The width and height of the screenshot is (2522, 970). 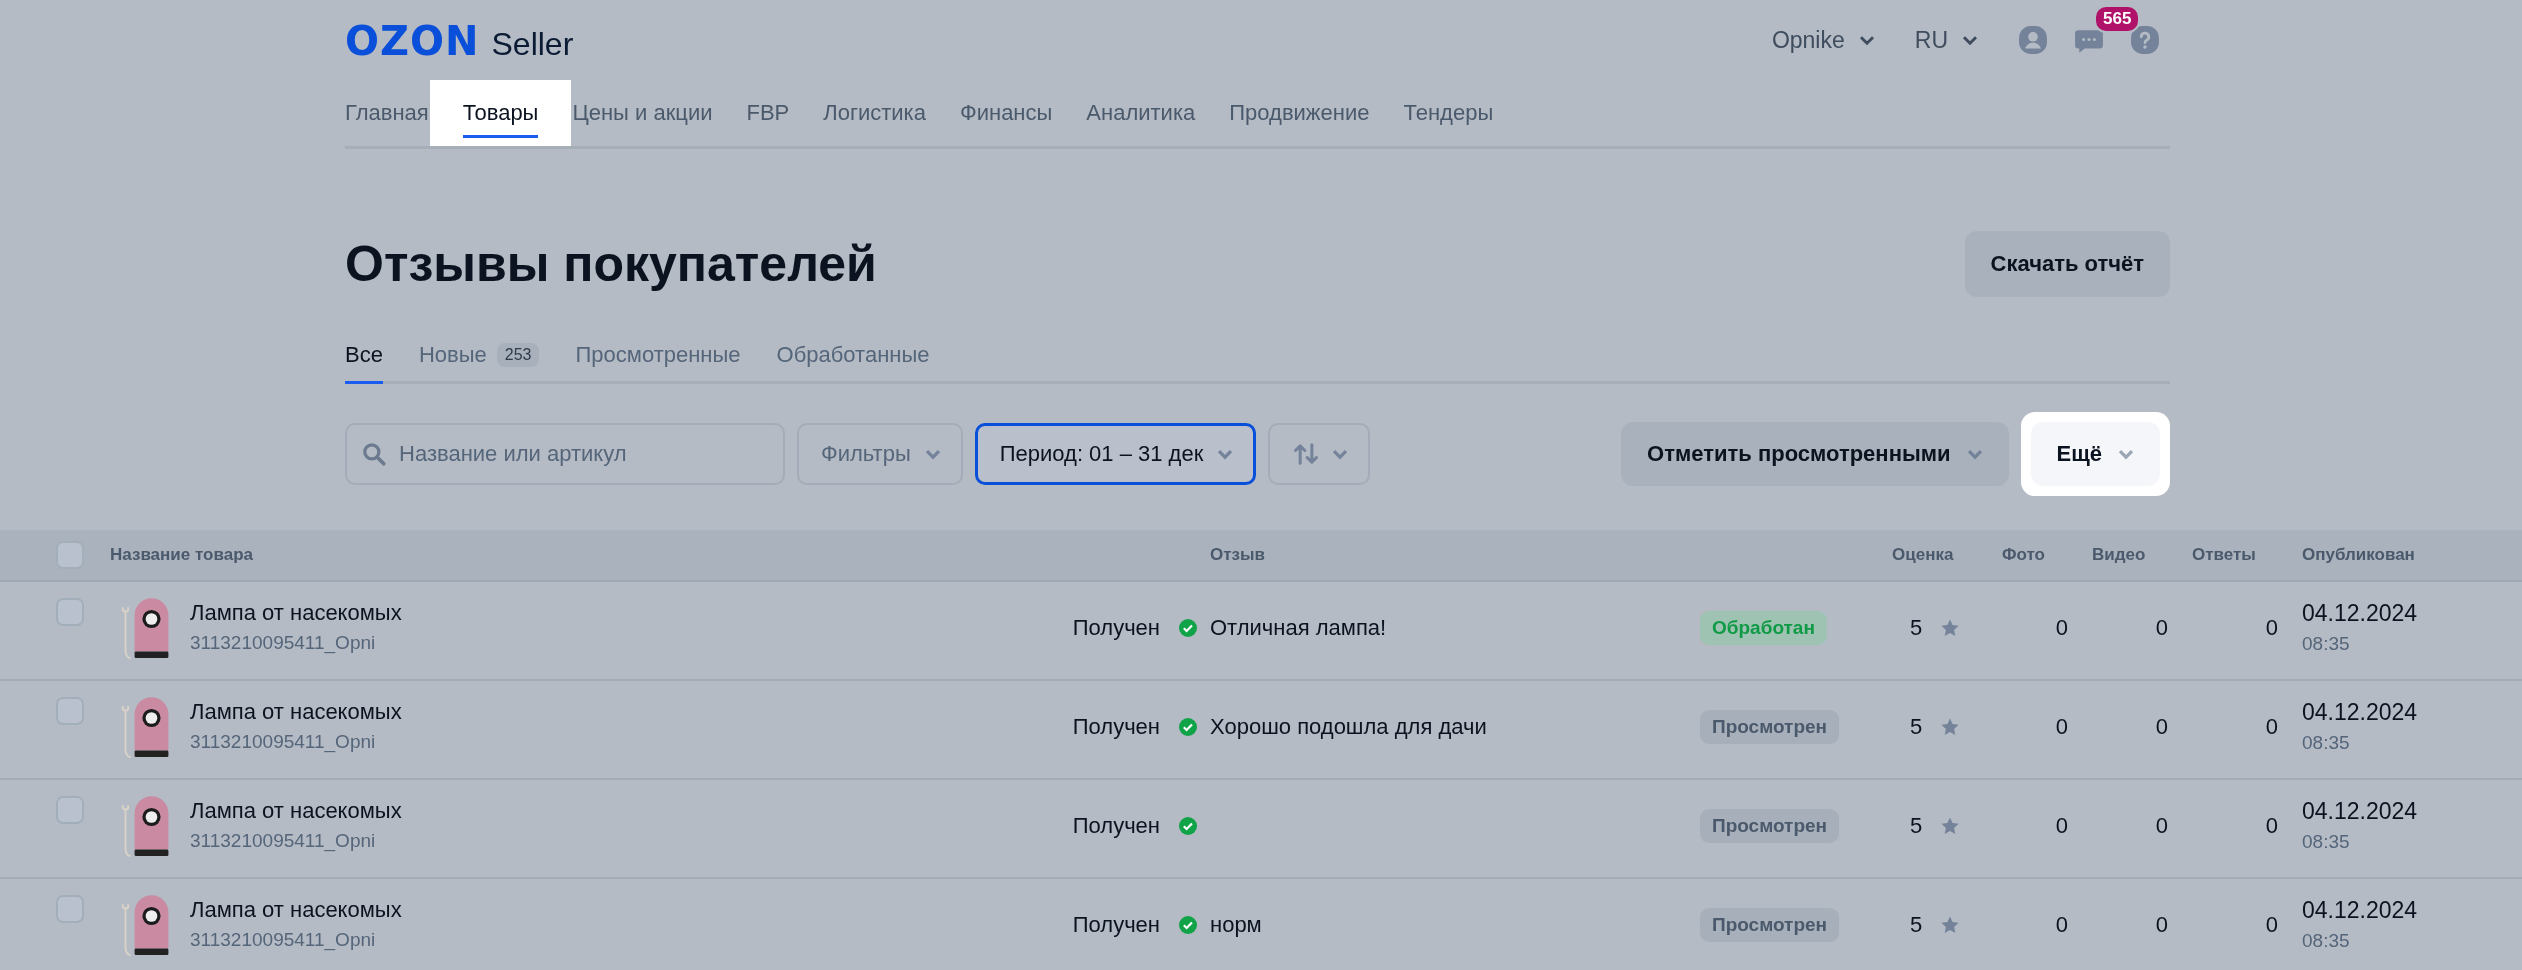 I want to click on review-text: Хорошо подошла для дачи, so click(x=1348, y=727).